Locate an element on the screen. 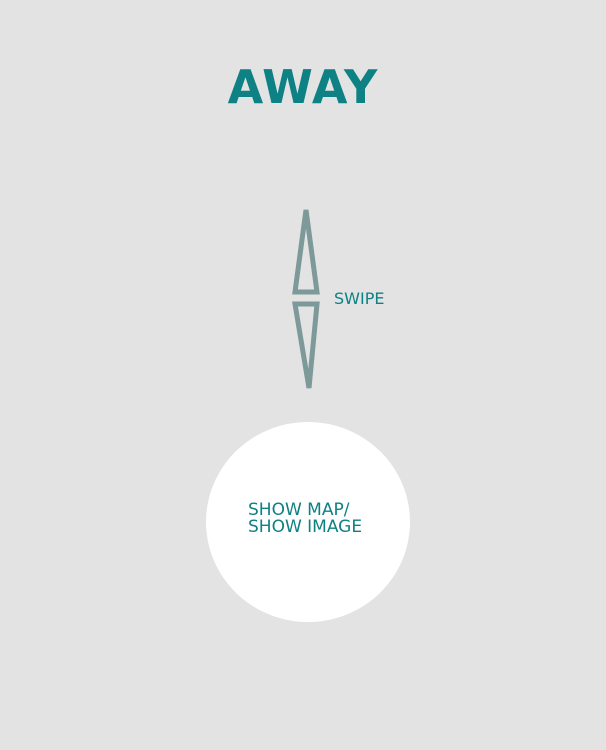 This screenshot has height=750, width=606. swipe-label: SWIPE is located at coordinates (359, 298).